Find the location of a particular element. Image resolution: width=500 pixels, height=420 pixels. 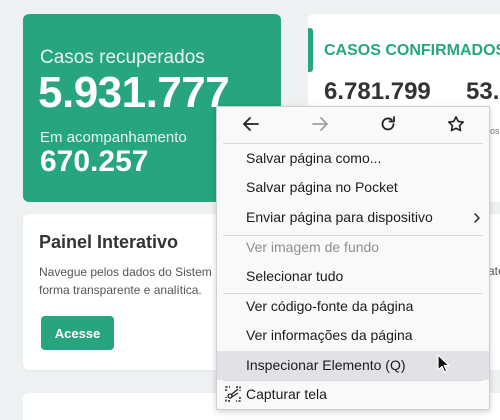

menu-item-label: Ver código-fonte da página is located at coordinates (330, 306).